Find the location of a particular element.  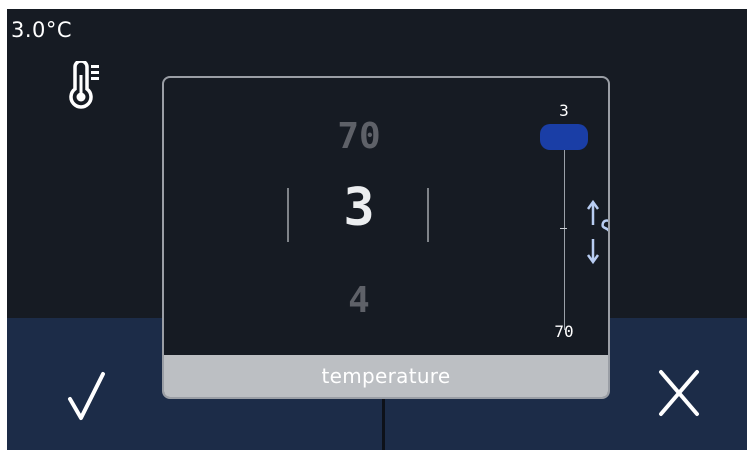

slider-thumb is located at coordinates (564, 137).